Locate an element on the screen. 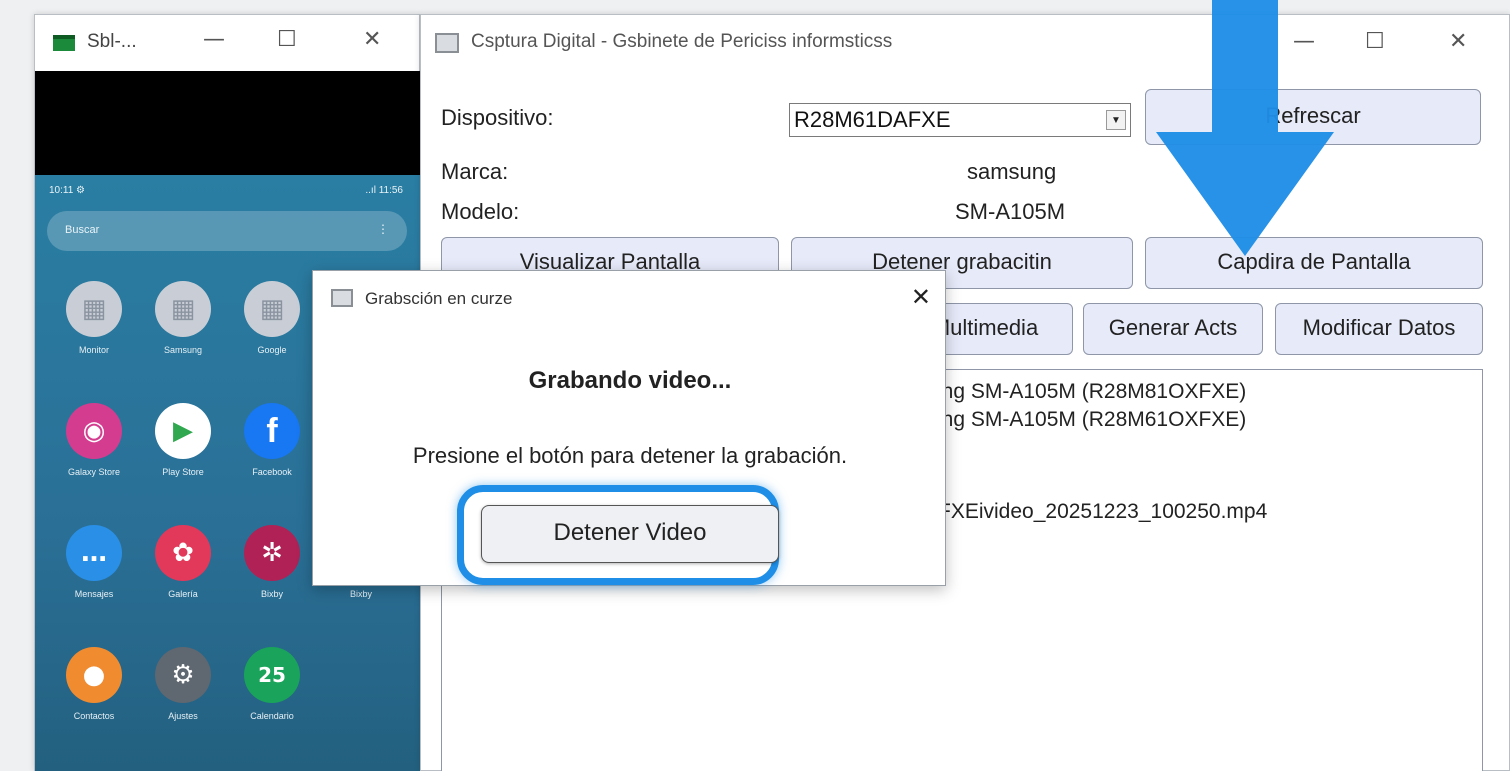 This screenshot has width=1510, height=771. generate-acts-button: Generar Acts is located at coordinates (1173, 329).